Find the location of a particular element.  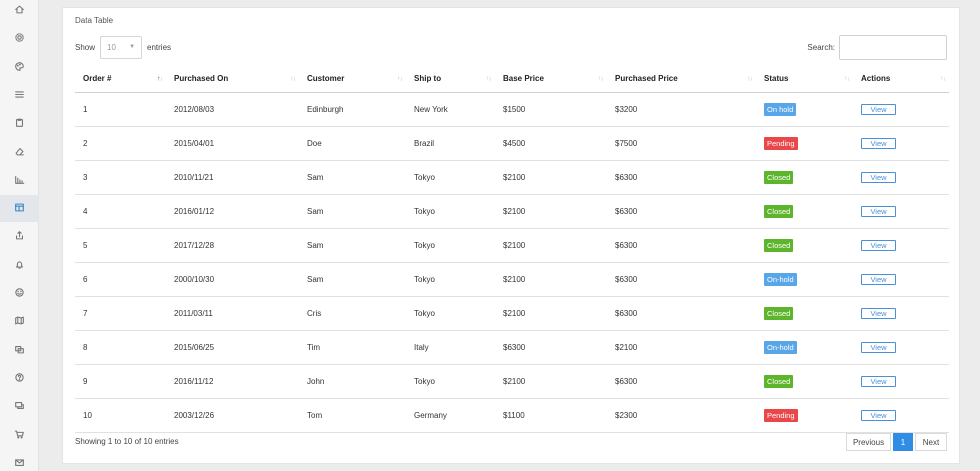

cell-customer: Cris is located at coordinates (352, 313).